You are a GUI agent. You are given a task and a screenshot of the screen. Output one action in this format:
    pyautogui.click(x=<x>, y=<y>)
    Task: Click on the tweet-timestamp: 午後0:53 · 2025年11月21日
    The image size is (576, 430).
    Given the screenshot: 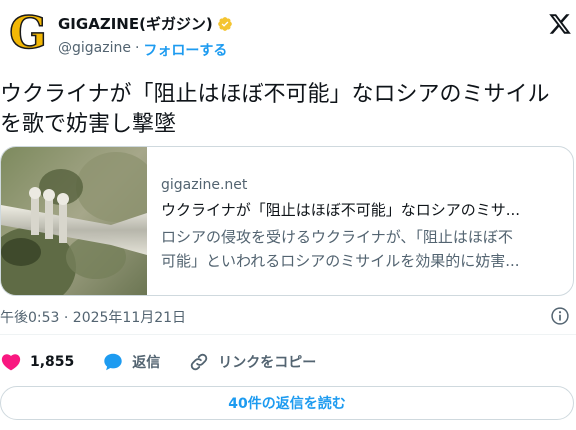 What is the action you would take?
    pyautogui.click(x=93, y=317)
    